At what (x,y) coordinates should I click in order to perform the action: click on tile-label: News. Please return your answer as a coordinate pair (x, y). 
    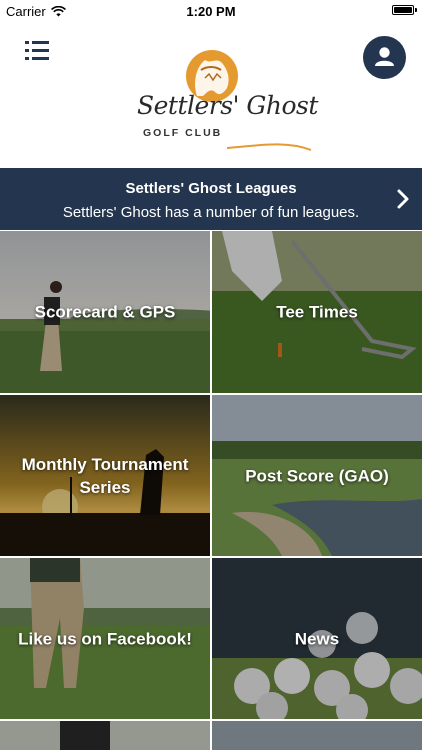
    Looking at the image, I should click on (317, 638).